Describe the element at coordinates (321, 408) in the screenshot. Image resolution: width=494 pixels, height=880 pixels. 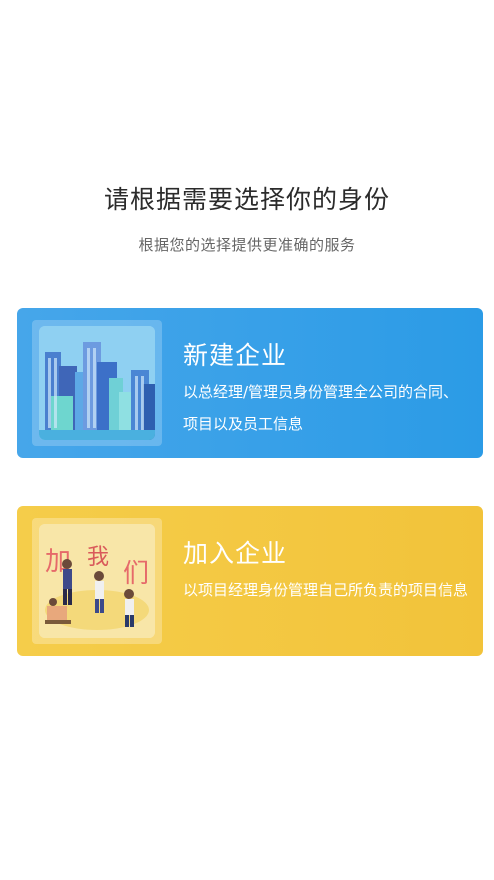
I see `card-description: 以总经理/管理员身份管理全公司的合同、项目以及员工信息` at that location.